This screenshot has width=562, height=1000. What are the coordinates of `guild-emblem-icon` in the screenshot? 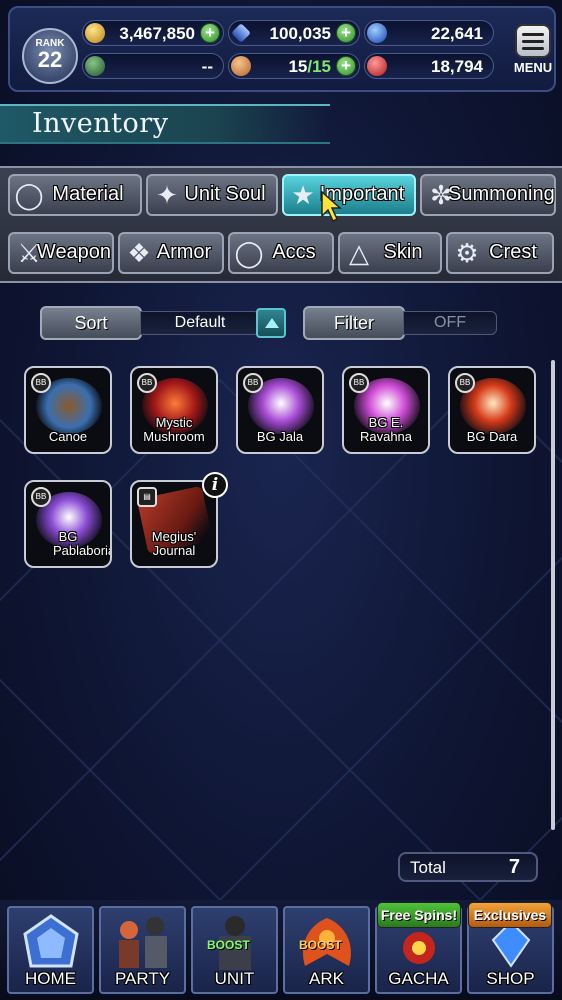 It's located at (95, 66).